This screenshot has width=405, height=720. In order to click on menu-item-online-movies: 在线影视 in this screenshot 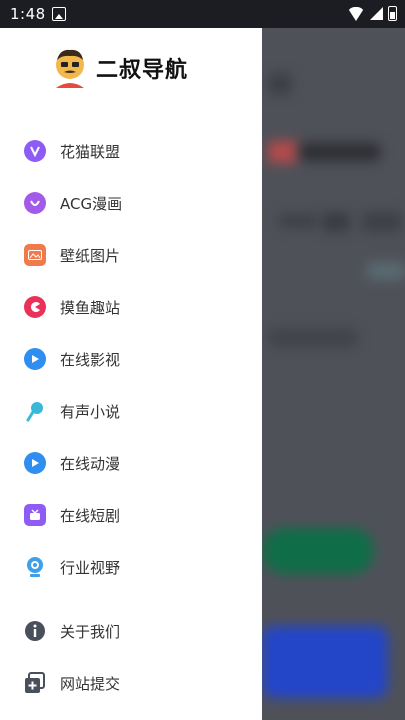, I will do `click(72, 359)`.